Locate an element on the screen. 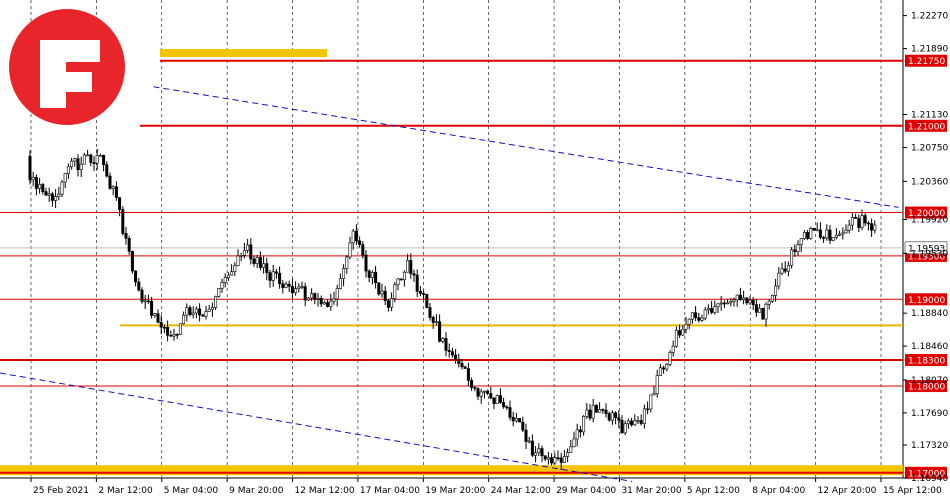  y-tick-label: 1.17320 is located at coordinates (929, 446).